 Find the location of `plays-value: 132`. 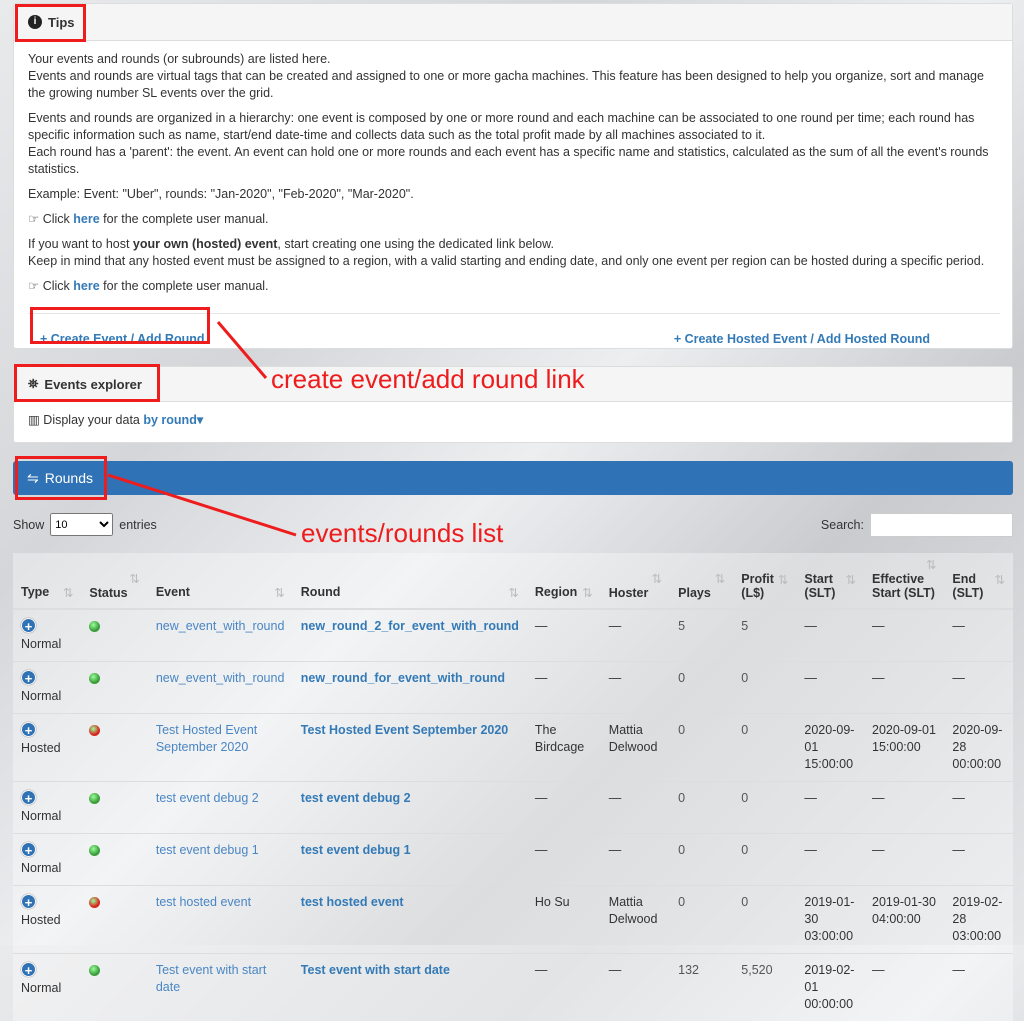

plays-value: 132 is located at coordinates (688, 970).